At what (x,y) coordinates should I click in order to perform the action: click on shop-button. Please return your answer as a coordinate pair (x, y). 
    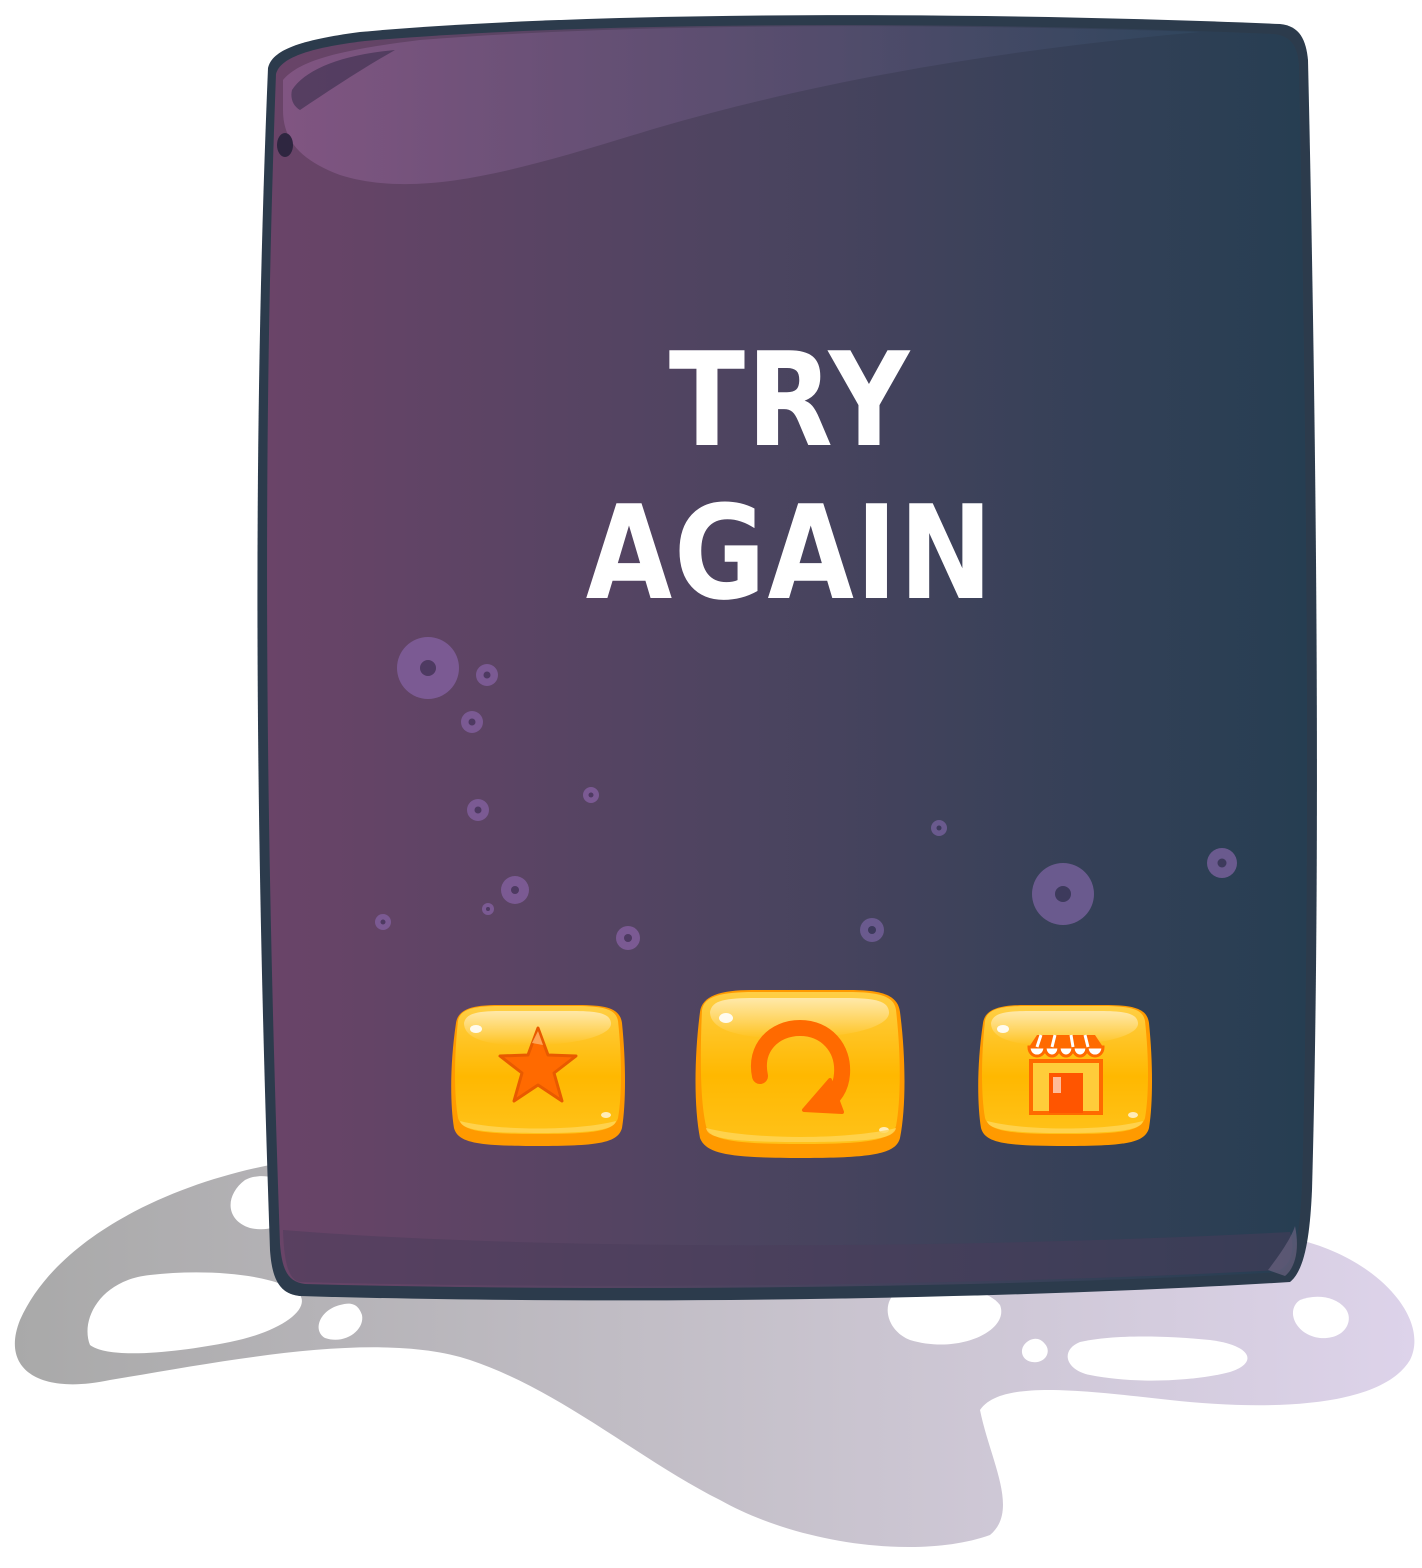
    Looking at the image, I should click on (1065, 1076).